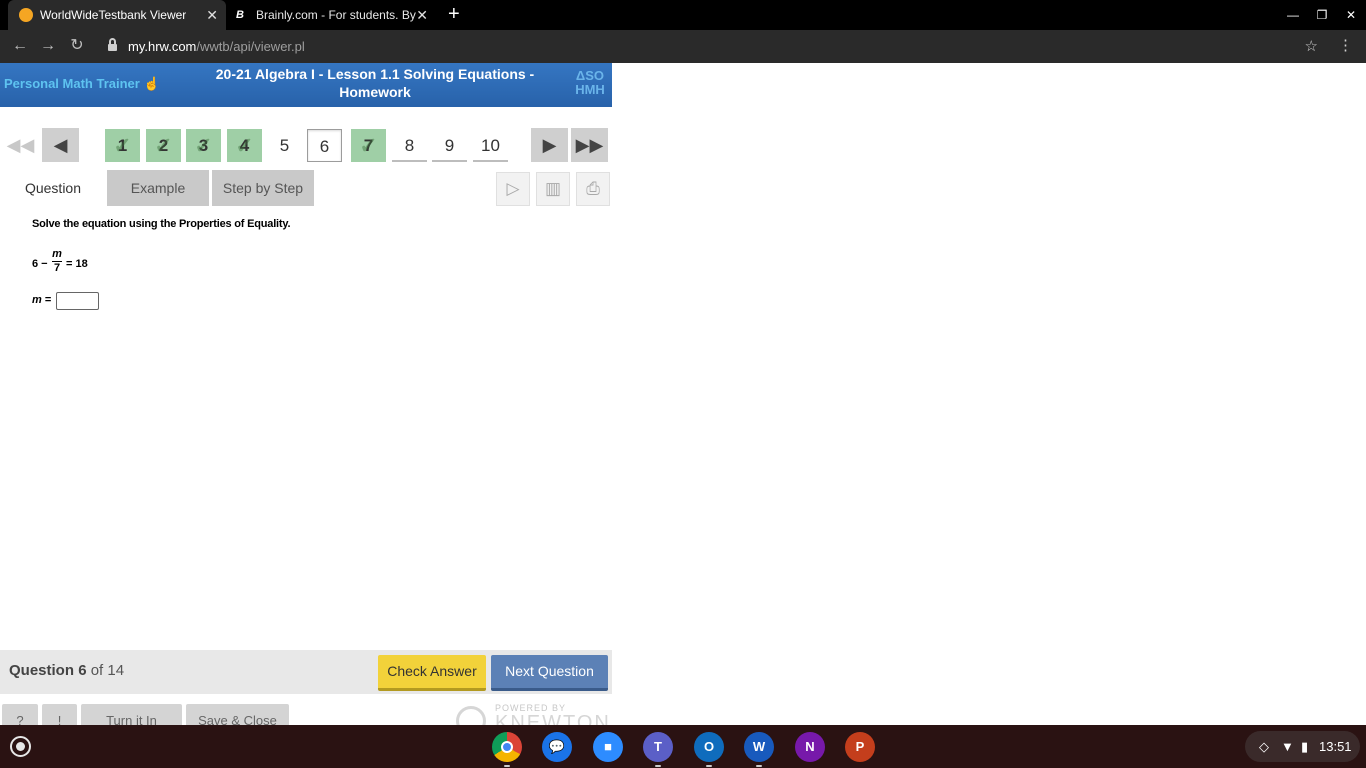 The width and height of the screenshot is (1366, 768). What do you see at coordinates (151, 83) in the screenshot?
I see `hand-icon: ☝` at bounding box center [151, 83].